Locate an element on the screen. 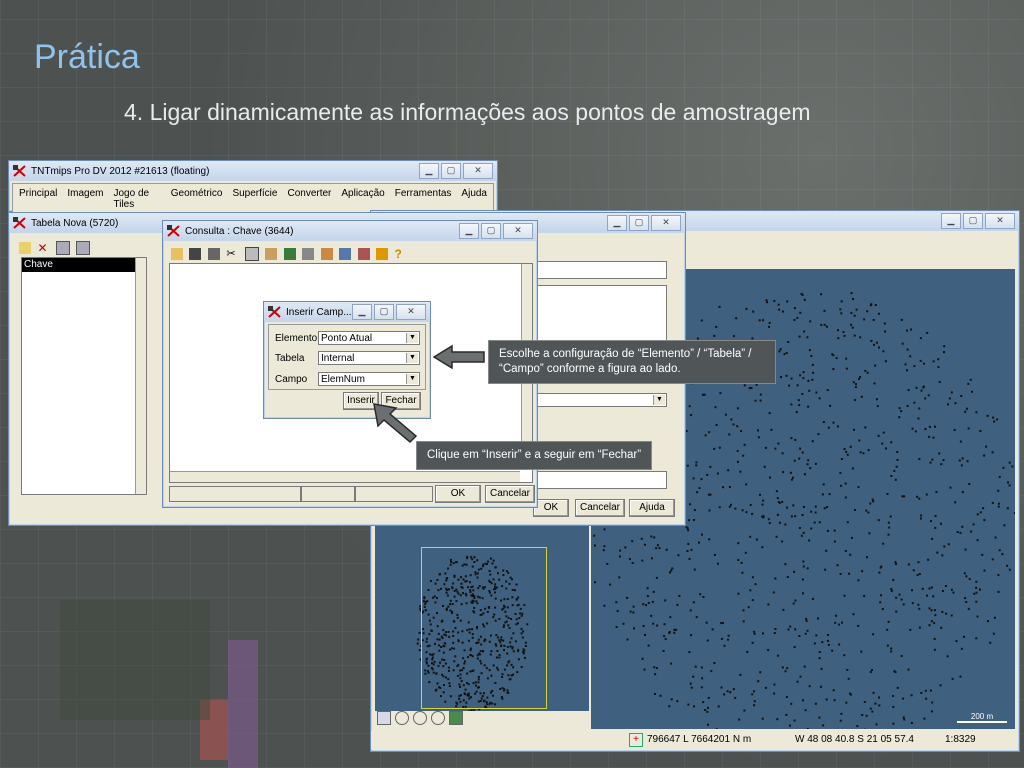 The image size is (1024, 768). maximize-button: ▢ is located at coordinates (451, 171).